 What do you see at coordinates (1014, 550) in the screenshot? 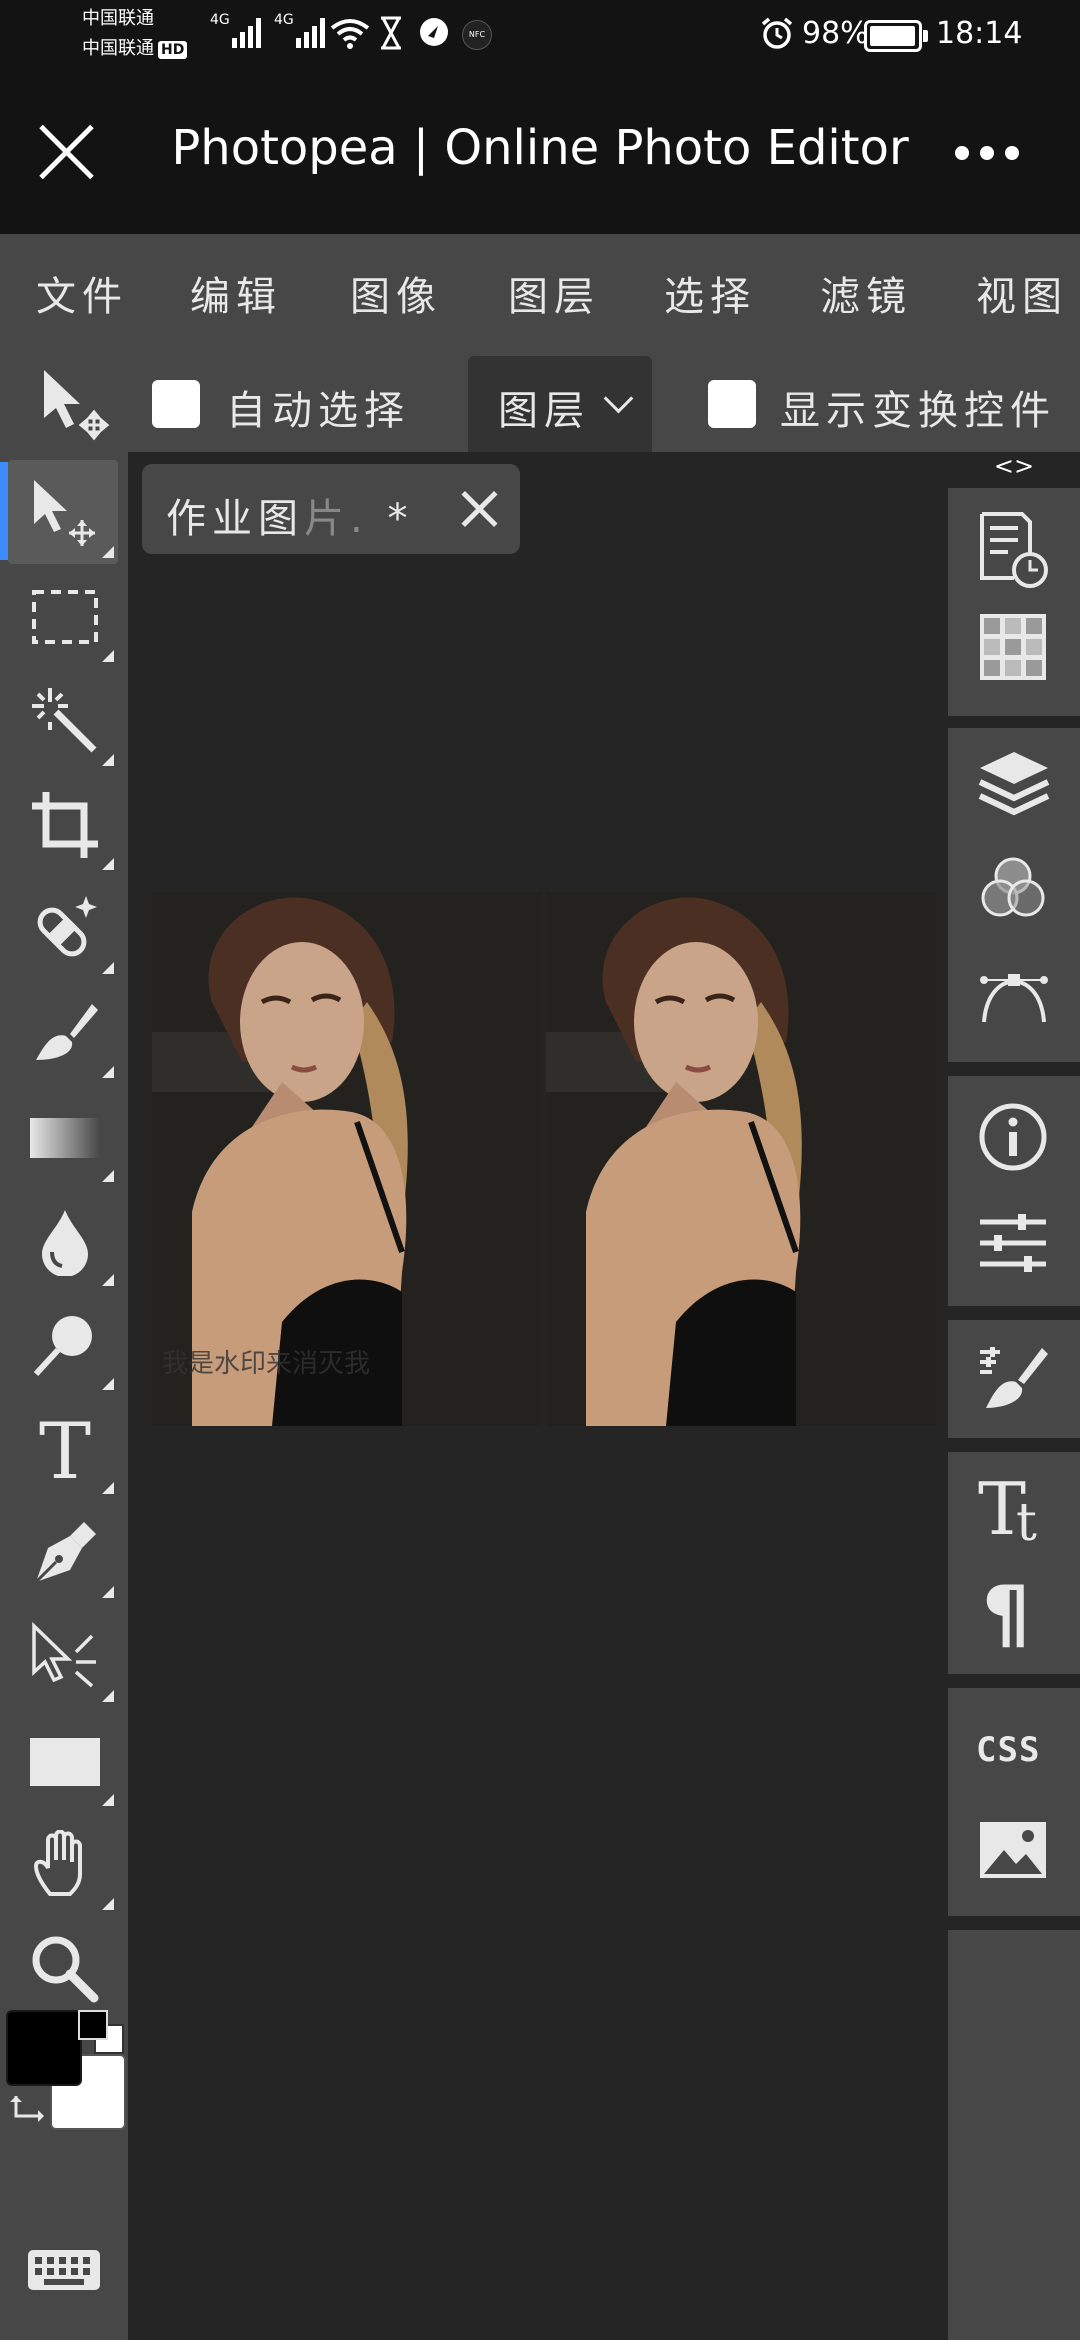
I see `history-icon` at bounding box center [1014, 550].